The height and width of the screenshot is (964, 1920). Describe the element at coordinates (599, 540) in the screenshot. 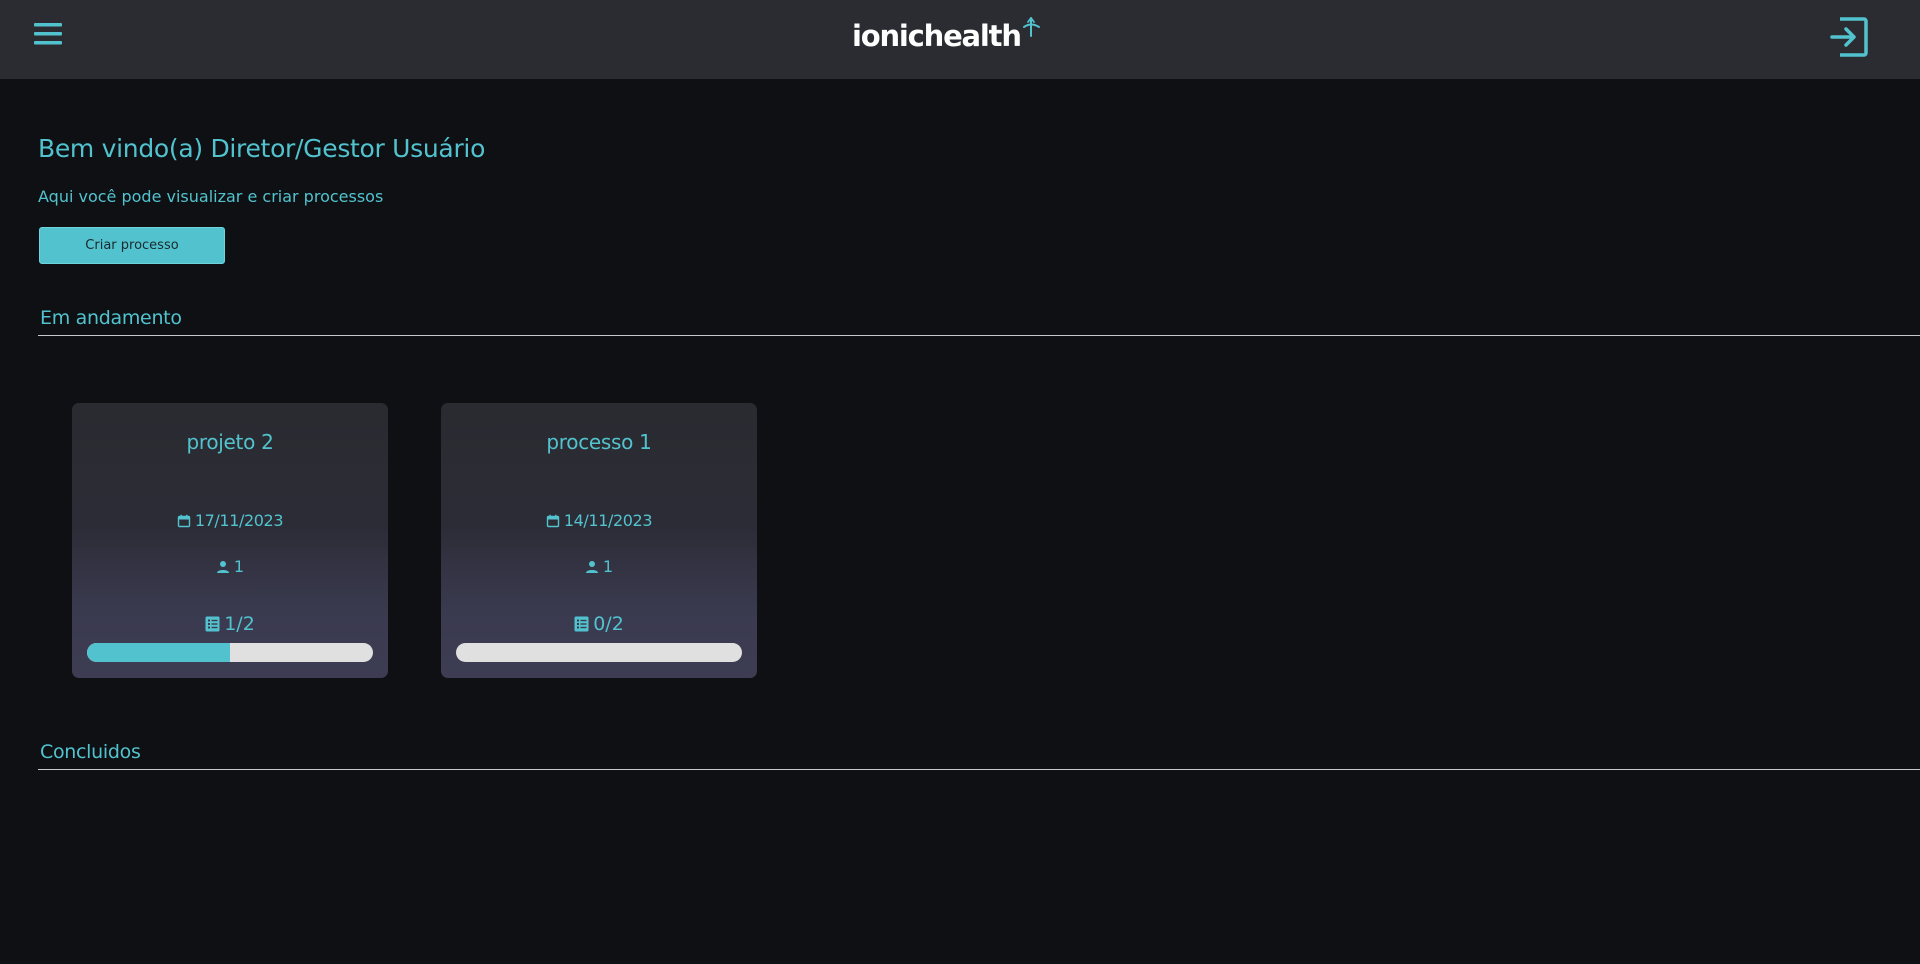

I see `process-card: processo 1 14/11/2023 1 0/2` at that location.